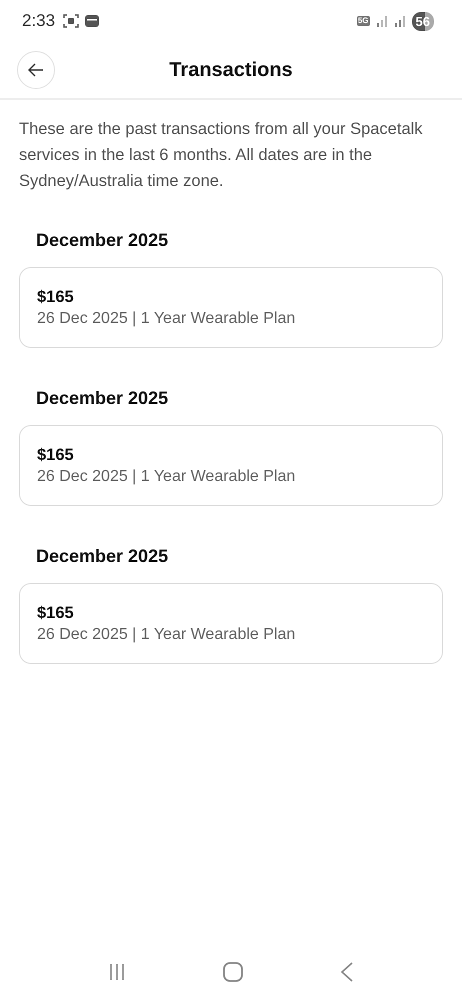 This screenshot has height=1000, width=462. What do you see at coordinates (92, 21) in the screenshot?
I see `wallet-icon` at bounding box center [92, 21].